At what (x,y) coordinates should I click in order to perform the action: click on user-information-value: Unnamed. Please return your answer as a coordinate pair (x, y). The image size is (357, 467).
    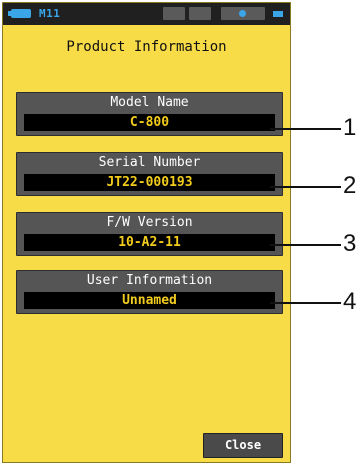
    Looking at the image, I should click on (149, 300).